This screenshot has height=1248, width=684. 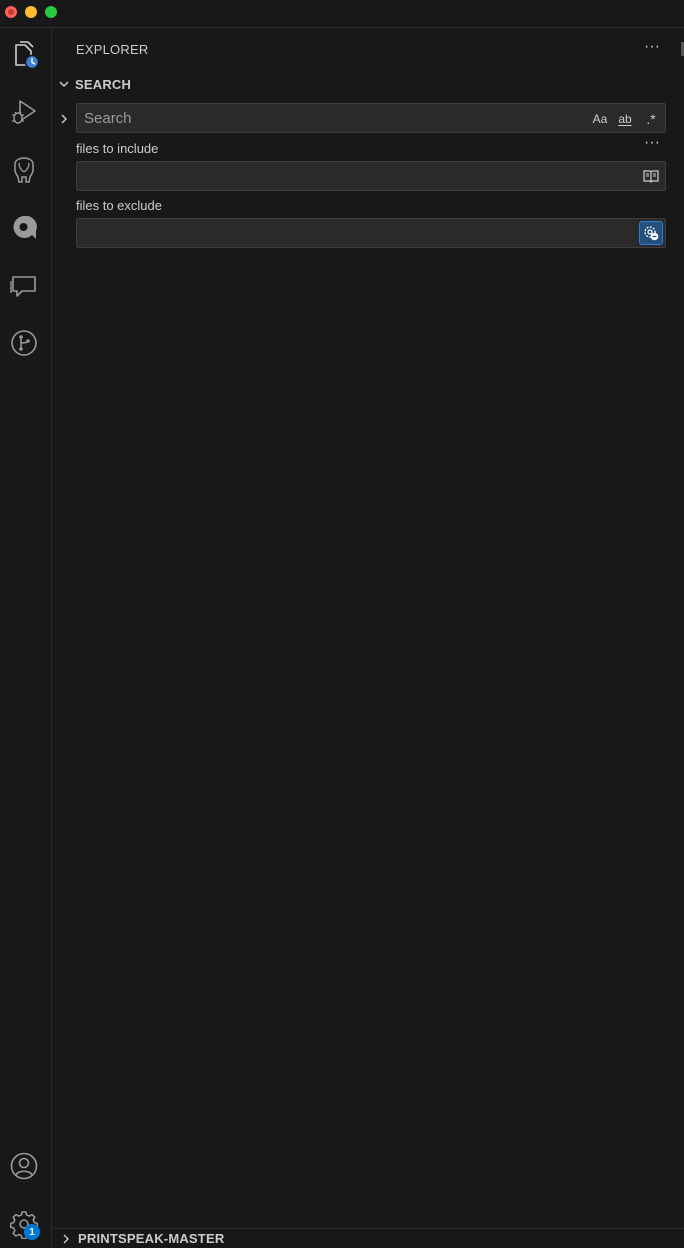 I want to click on exclude-label: files to exclude, so click(x=119, y=205).